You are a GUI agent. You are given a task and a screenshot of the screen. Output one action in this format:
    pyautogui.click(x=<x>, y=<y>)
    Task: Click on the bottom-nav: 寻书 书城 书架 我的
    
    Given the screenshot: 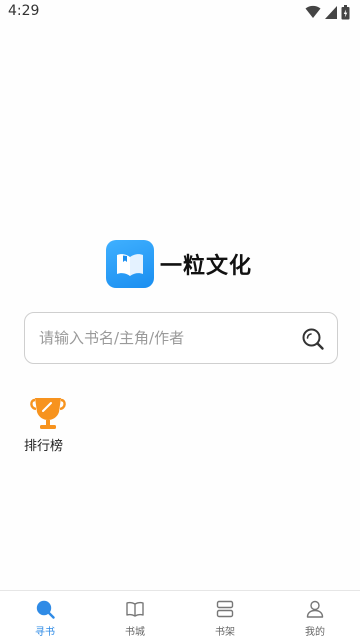 What is the action you would take?
    pyautogui.click(x=180, y=615)
    